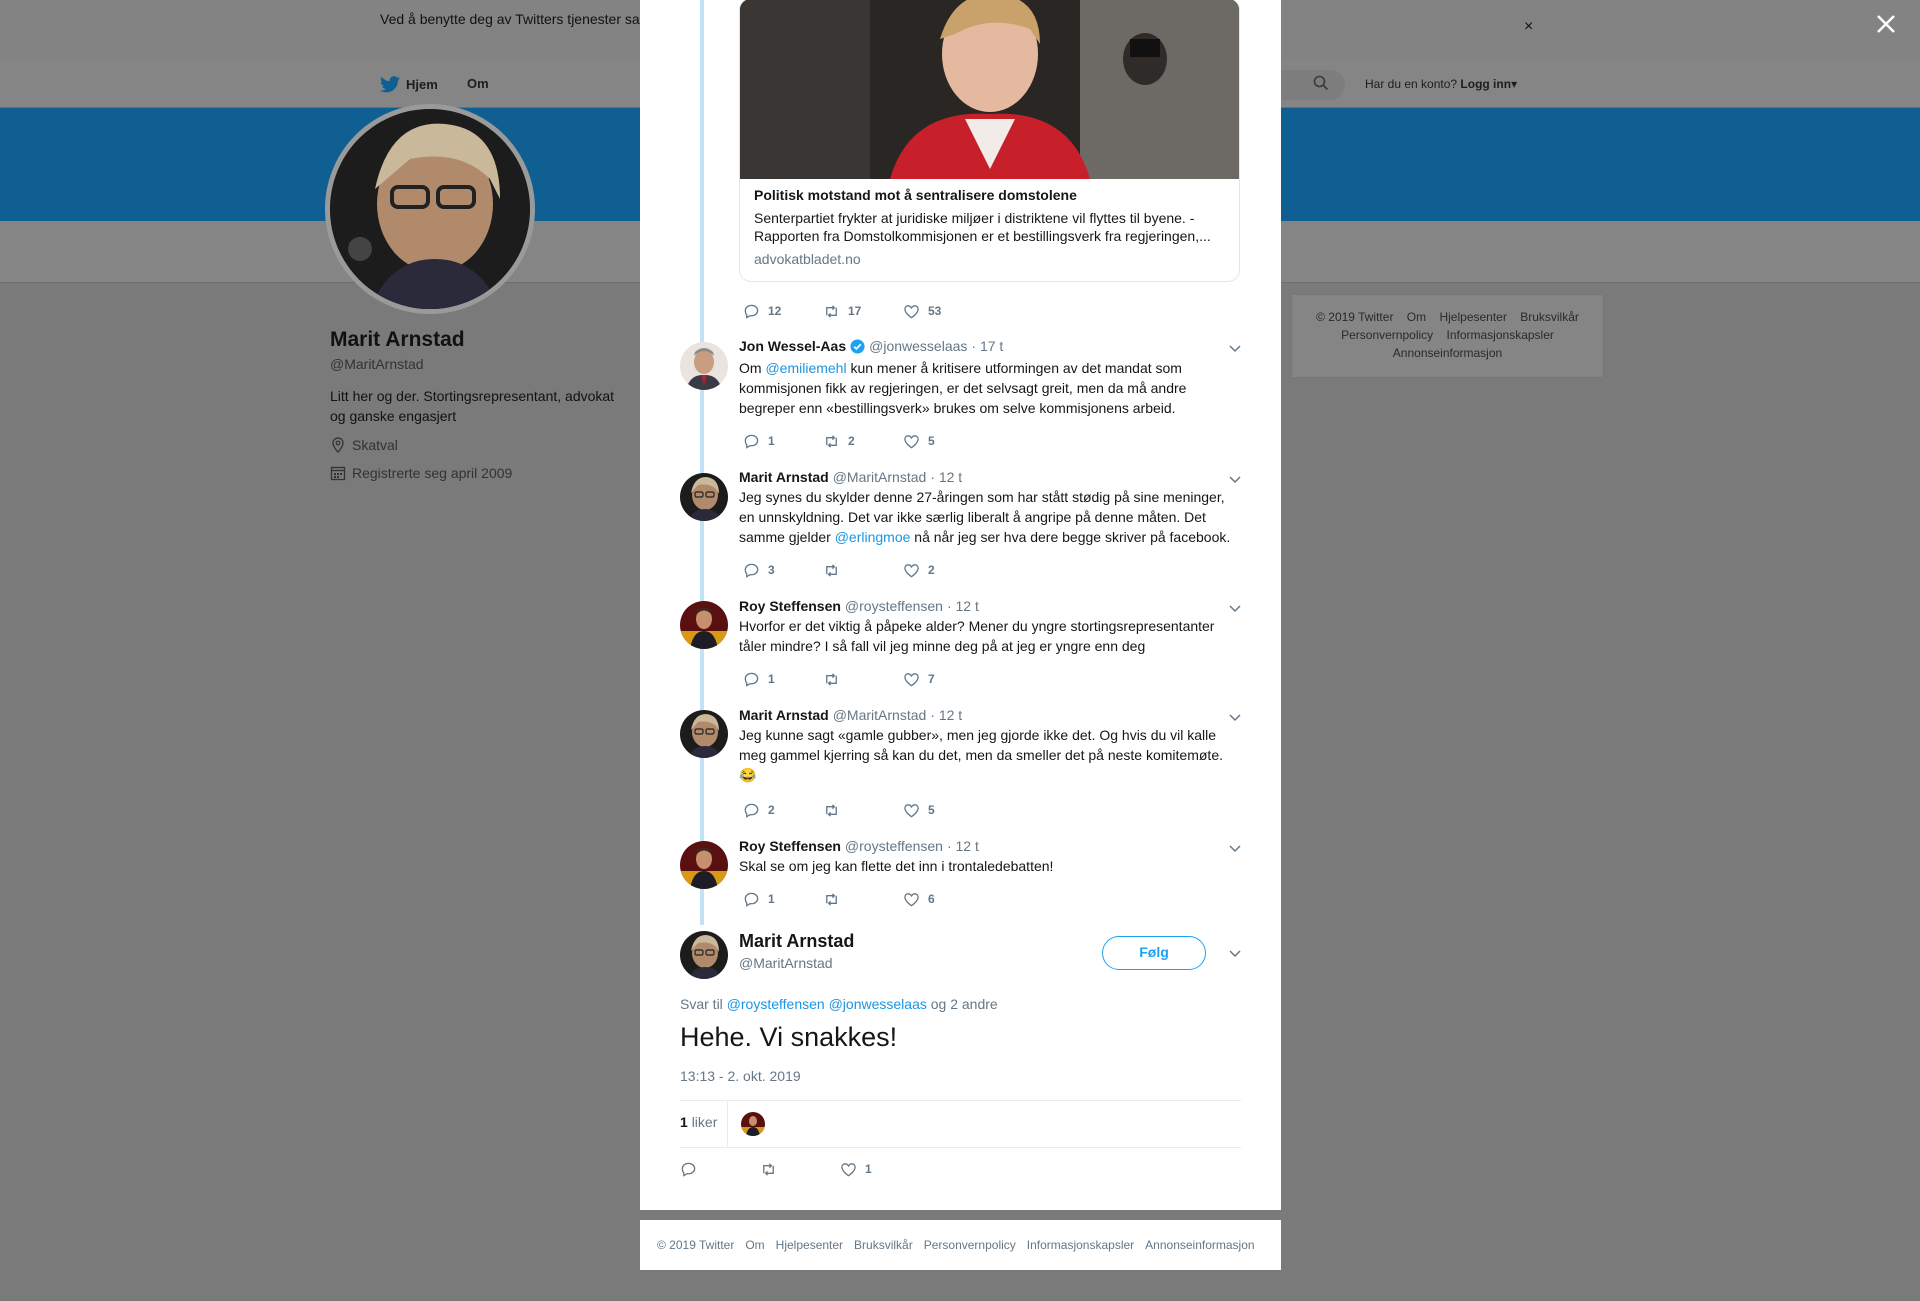  Describe the element at coordinates (792, 346) in the screenshot. I see `author-name: Jon Wessel-Aas` at that location.